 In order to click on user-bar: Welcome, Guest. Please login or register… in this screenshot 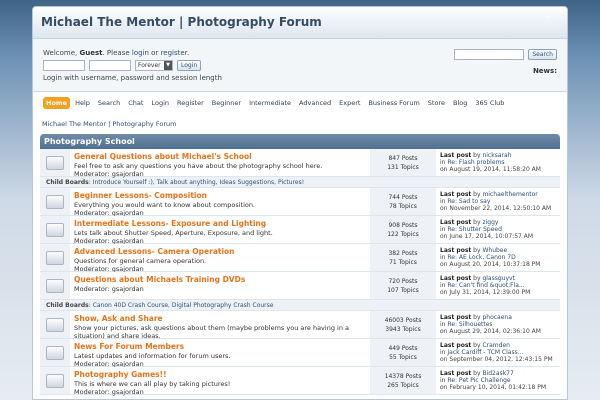, I will do `click(300, 65)`.